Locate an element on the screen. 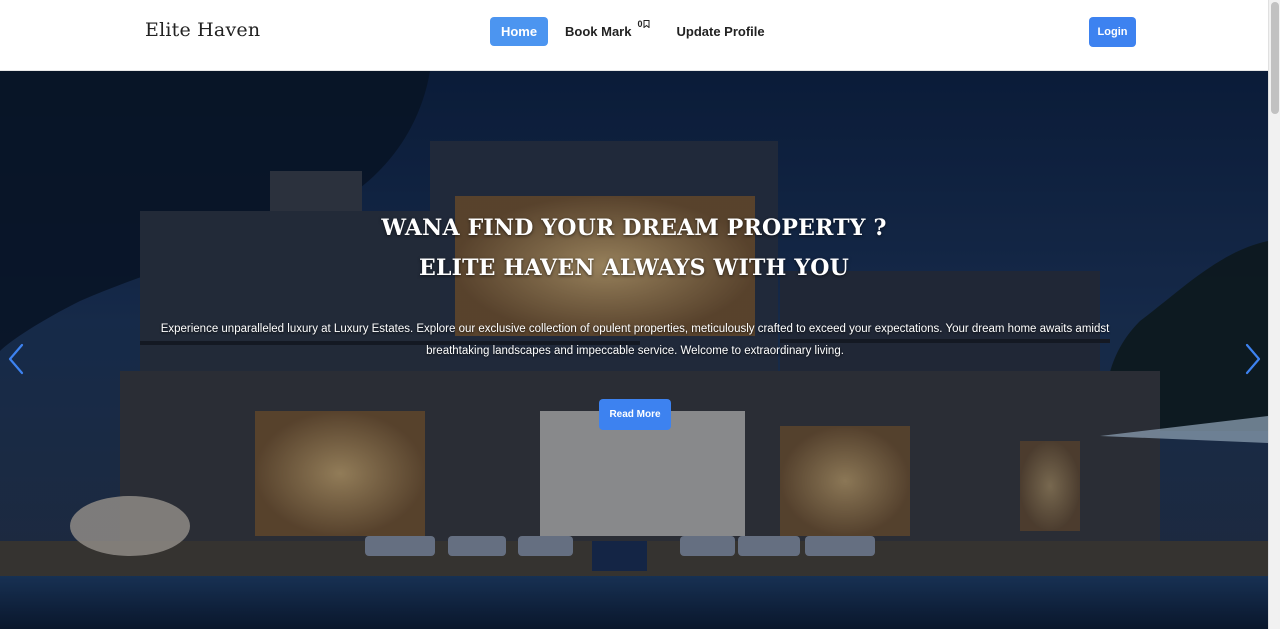 This screenshot has height=629, width=1280. hero-title-line-2: ELITE HAVEN ALWAYS WITH YOU is located at coordinates (634, 268).